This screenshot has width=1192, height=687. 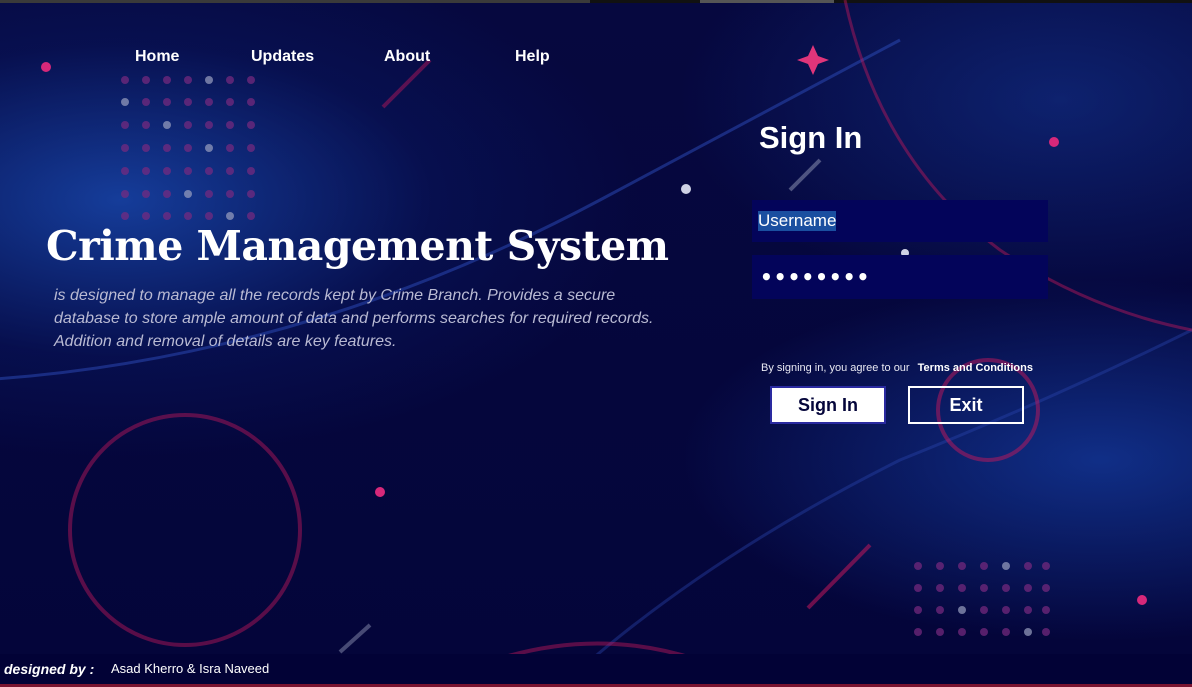 I want to click on password-value: ••••••••, so click(x=815, y=277).